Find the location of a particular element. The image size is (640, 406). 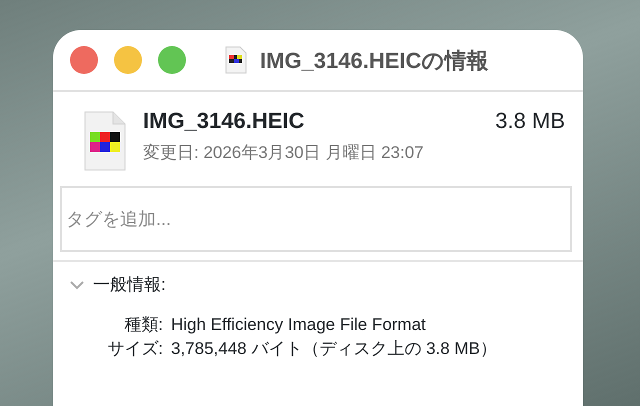

field-label: 種類: is located at coordinates (143, 324).